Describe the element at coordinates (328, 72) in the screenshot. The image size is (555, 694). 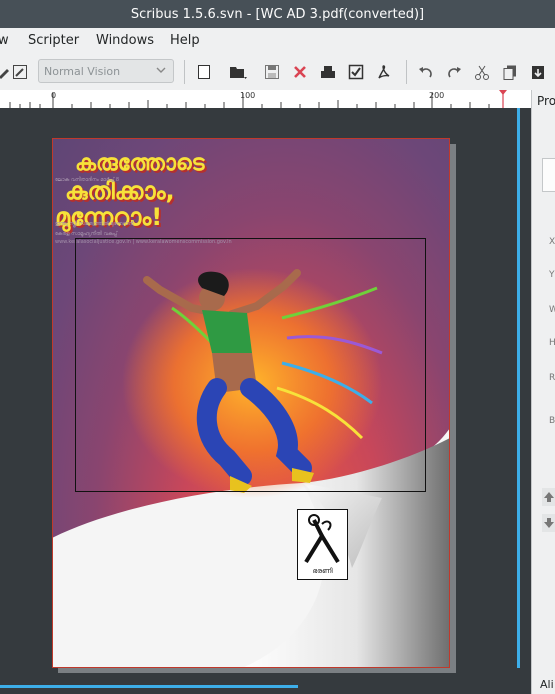
I see `print-icon` at that location.